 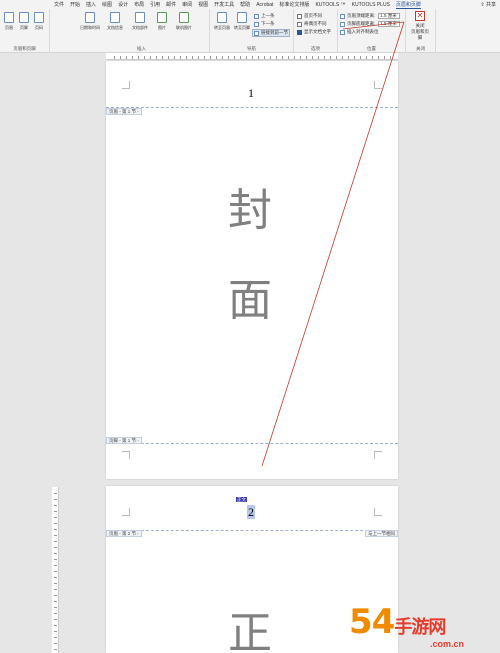 I want to click on crop-mark, so click(x=126, y=512).